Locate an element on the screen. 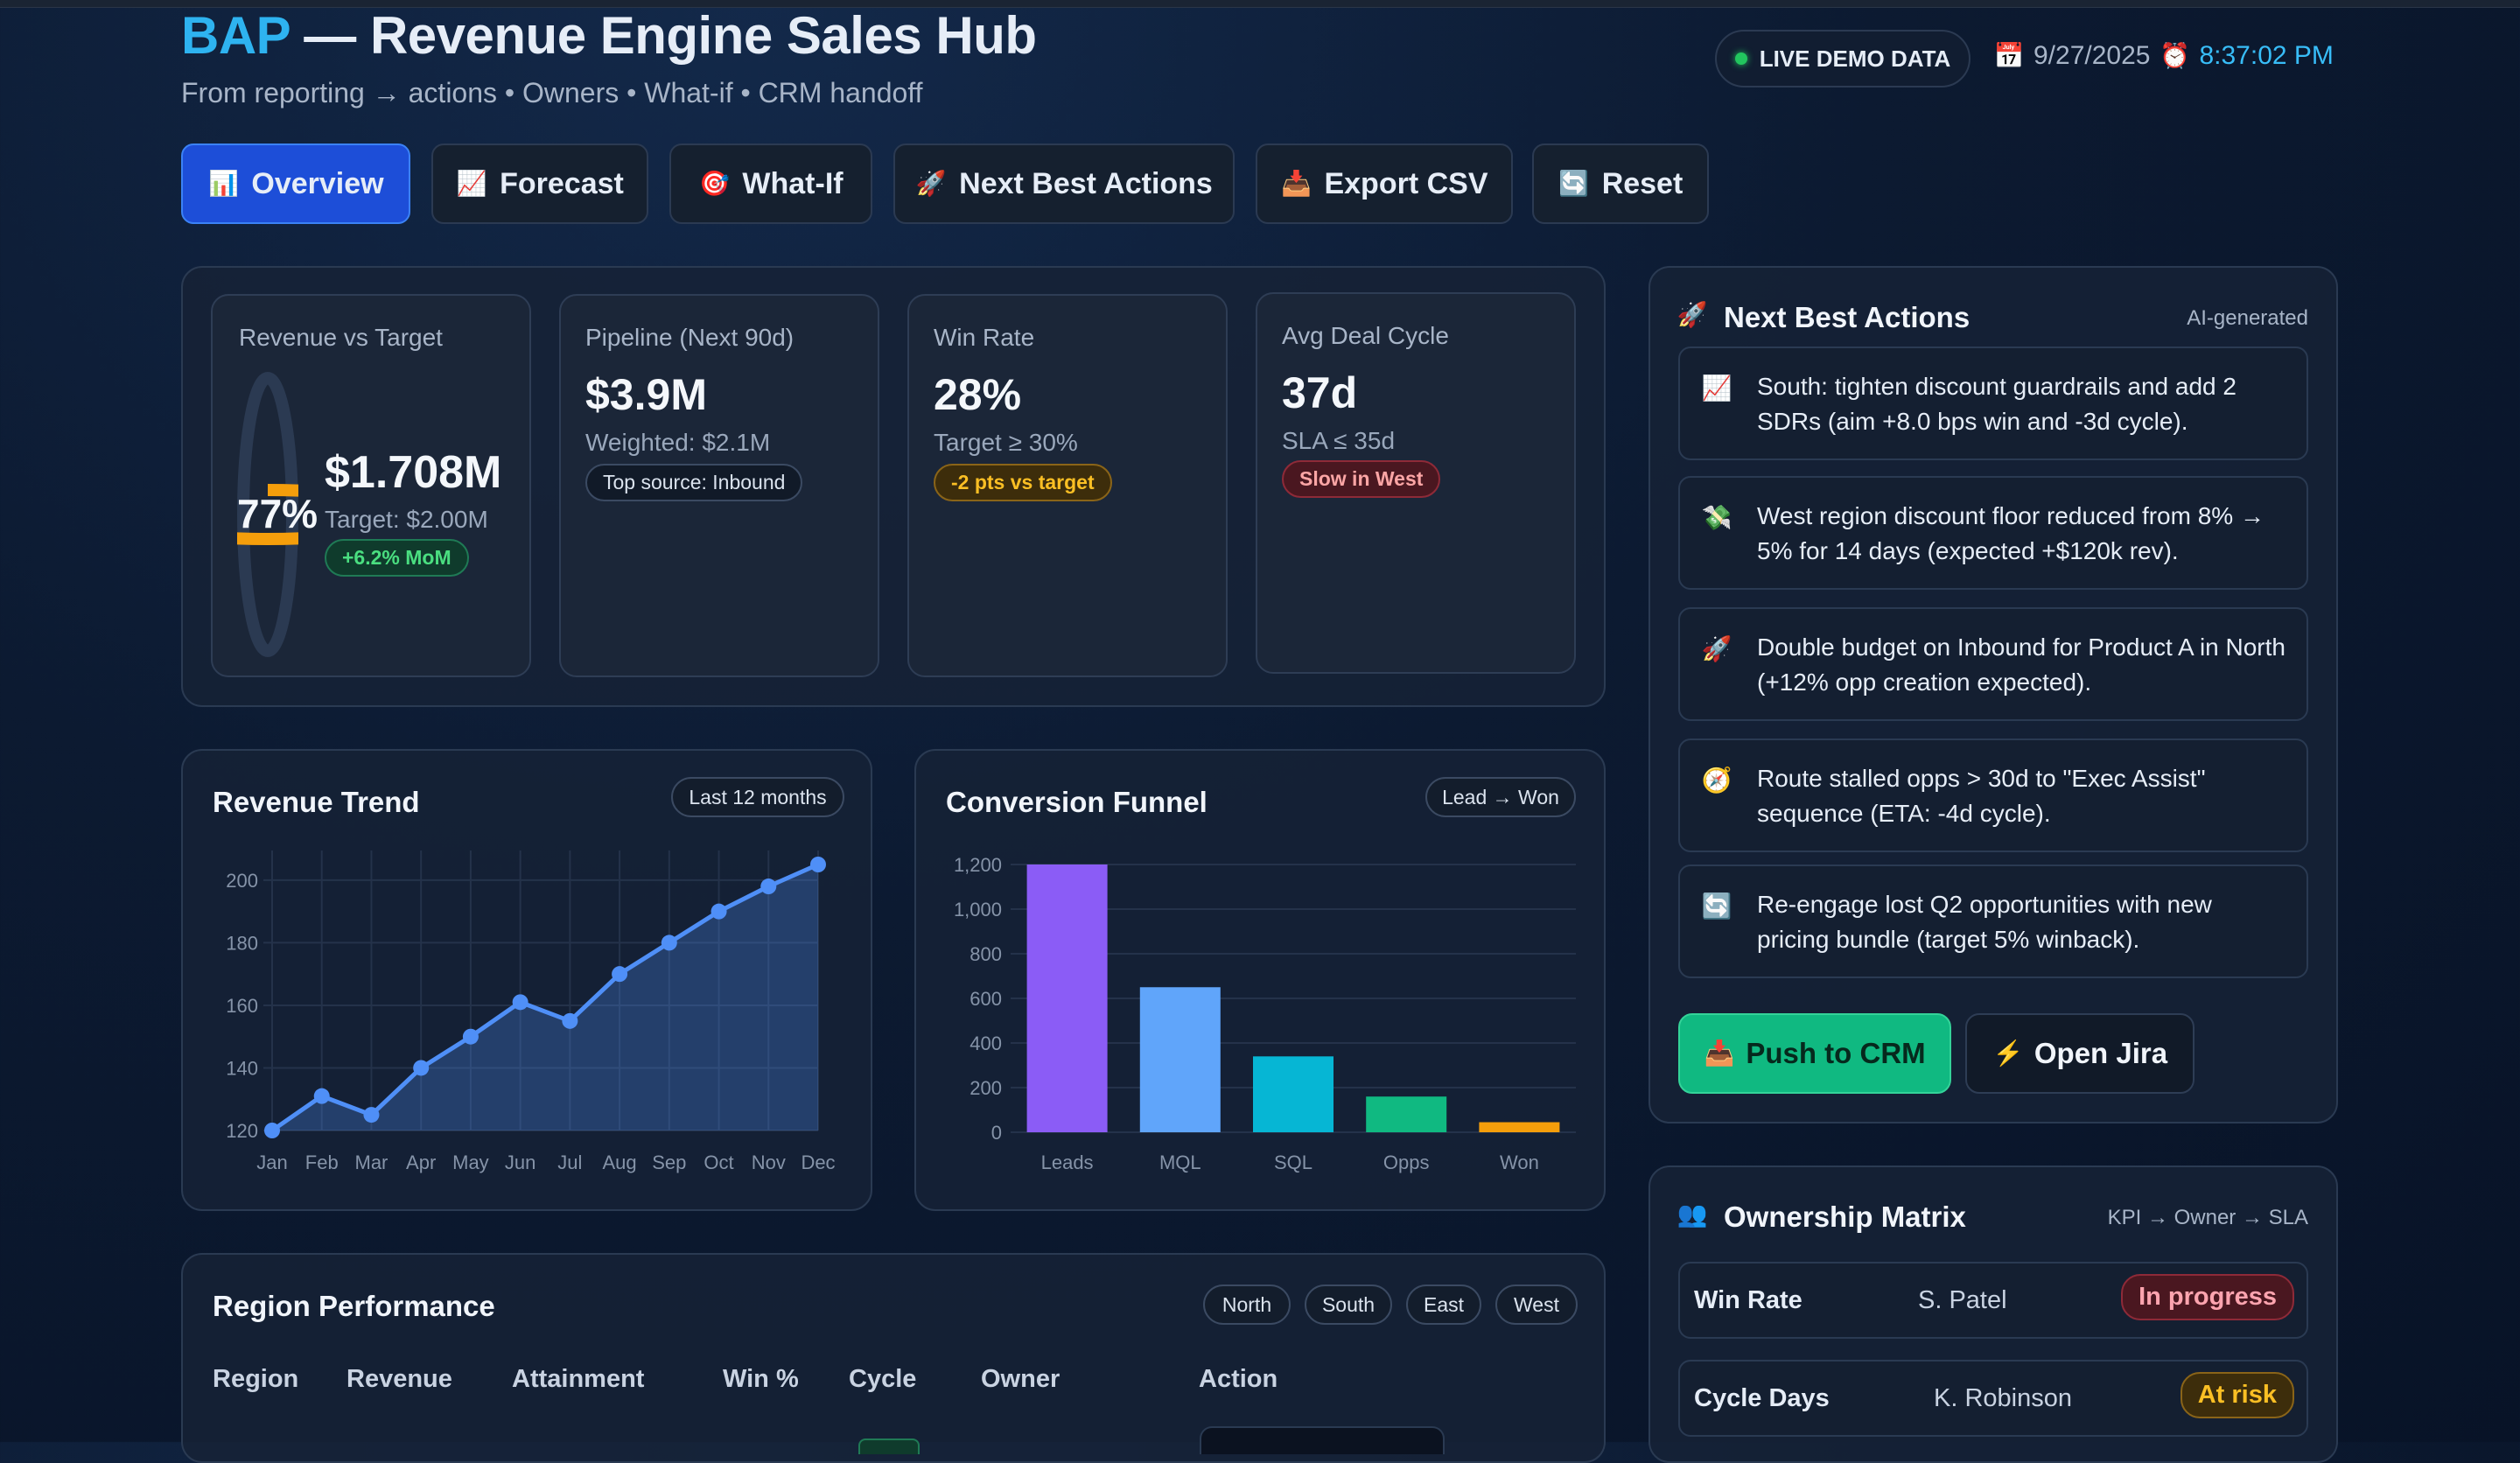 This screenshot has width=2520, height=1463. target-icon: 🎯 is located at coordinates (714, 183).